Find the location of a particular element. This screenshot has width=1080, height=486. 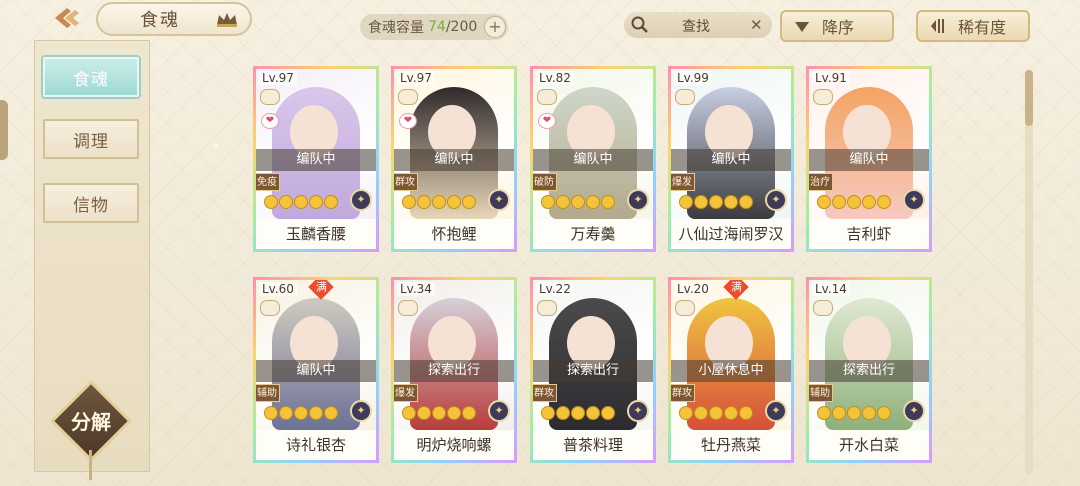

food-soul-card: Lv.22 探索出行 群攻 ✦ 普茶料理 is located at coordinates (593, 370).